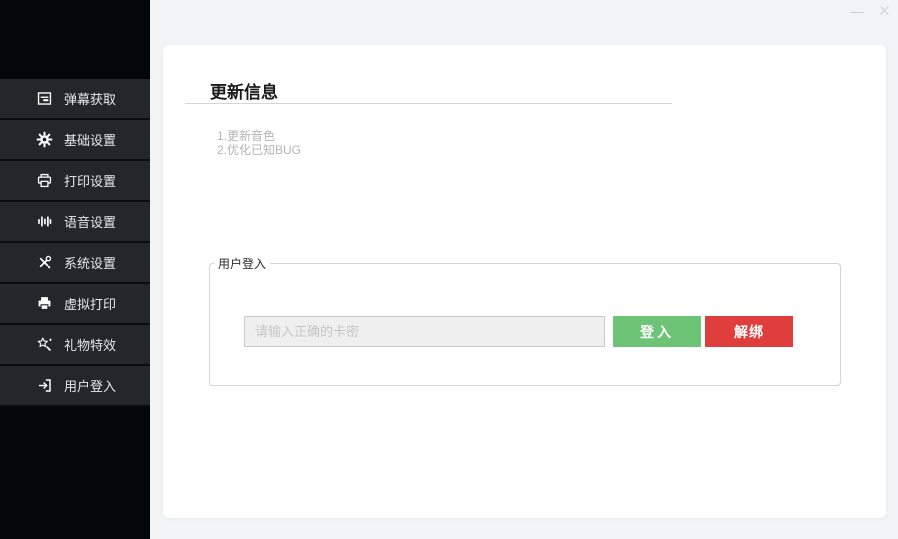  Describe the element at coordinates (749, 331) in the screenshot. I see `unbind-button: 解绑` at that location.